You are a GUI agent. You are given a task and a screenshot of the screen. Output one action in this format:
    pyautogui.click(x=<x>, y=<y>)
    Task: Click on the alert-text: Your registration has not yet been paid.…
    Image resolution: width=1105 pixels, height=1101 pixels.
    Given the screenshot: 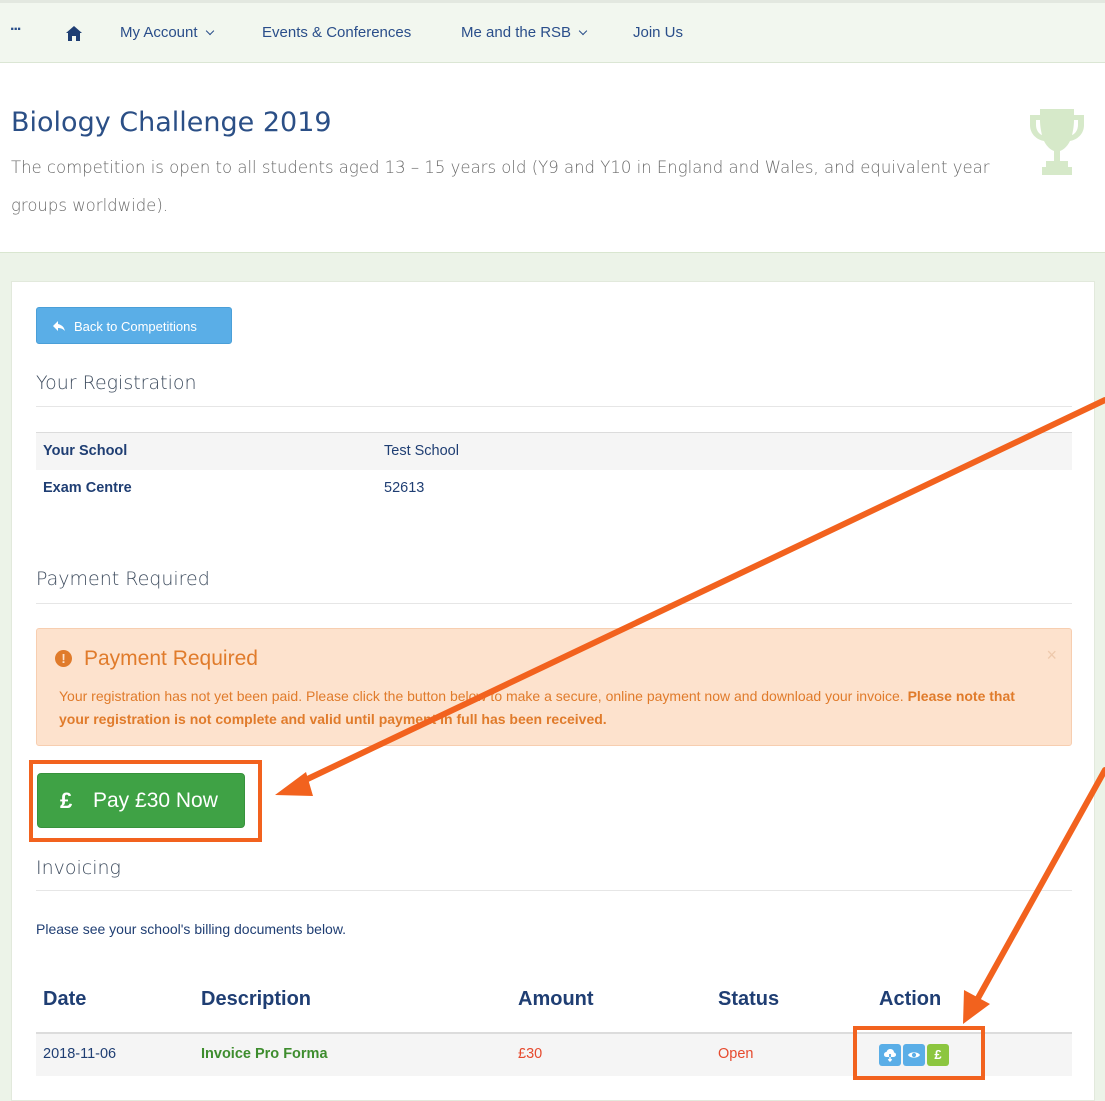 What is the action you would take?
    pyautogui.click(x=483, y=696)
    